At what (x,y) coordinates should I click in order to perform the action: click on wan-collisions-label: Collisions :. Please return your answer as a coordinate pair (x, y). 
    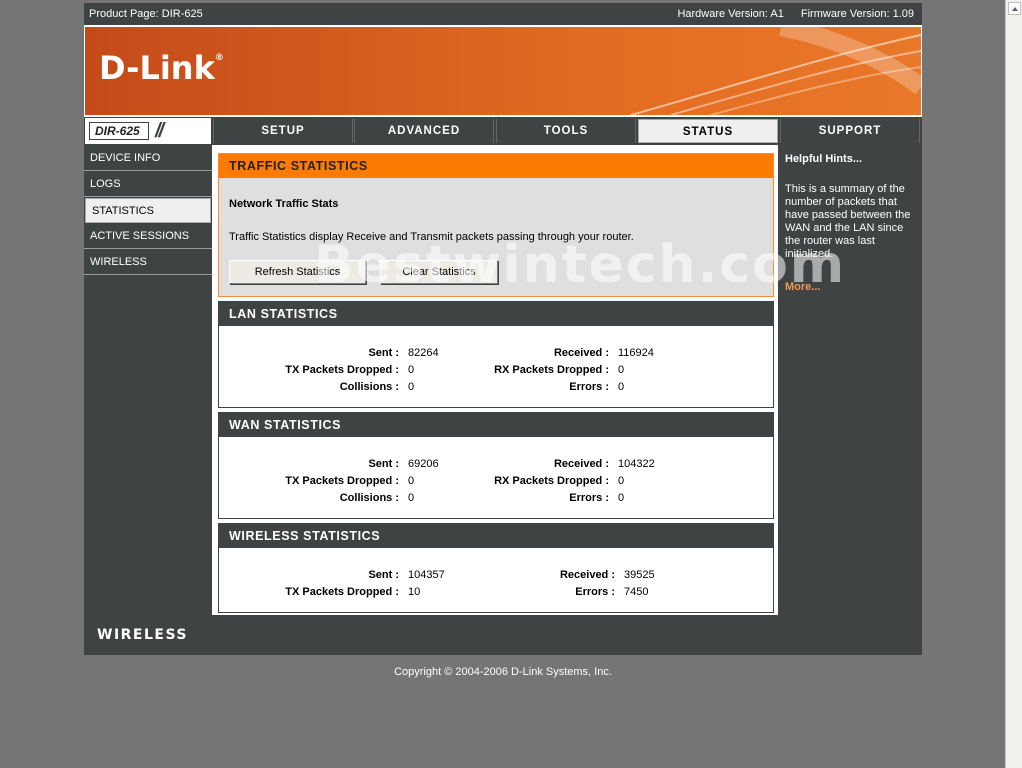
    Looking at the image, I should click on (369, 498).